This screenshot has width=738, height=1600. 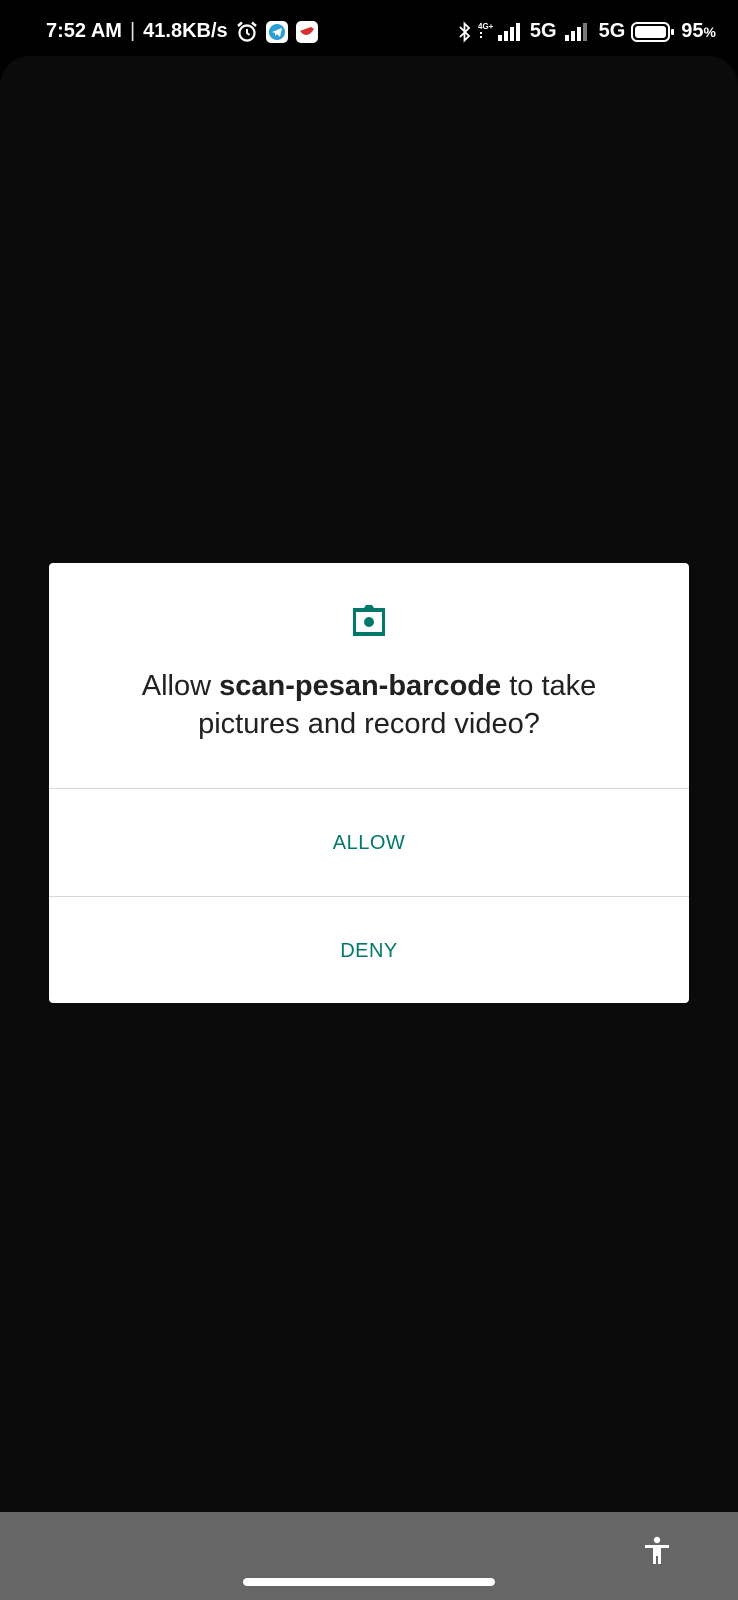 I want to click on battery-percent-unit: %, so click(x=709, y=32).